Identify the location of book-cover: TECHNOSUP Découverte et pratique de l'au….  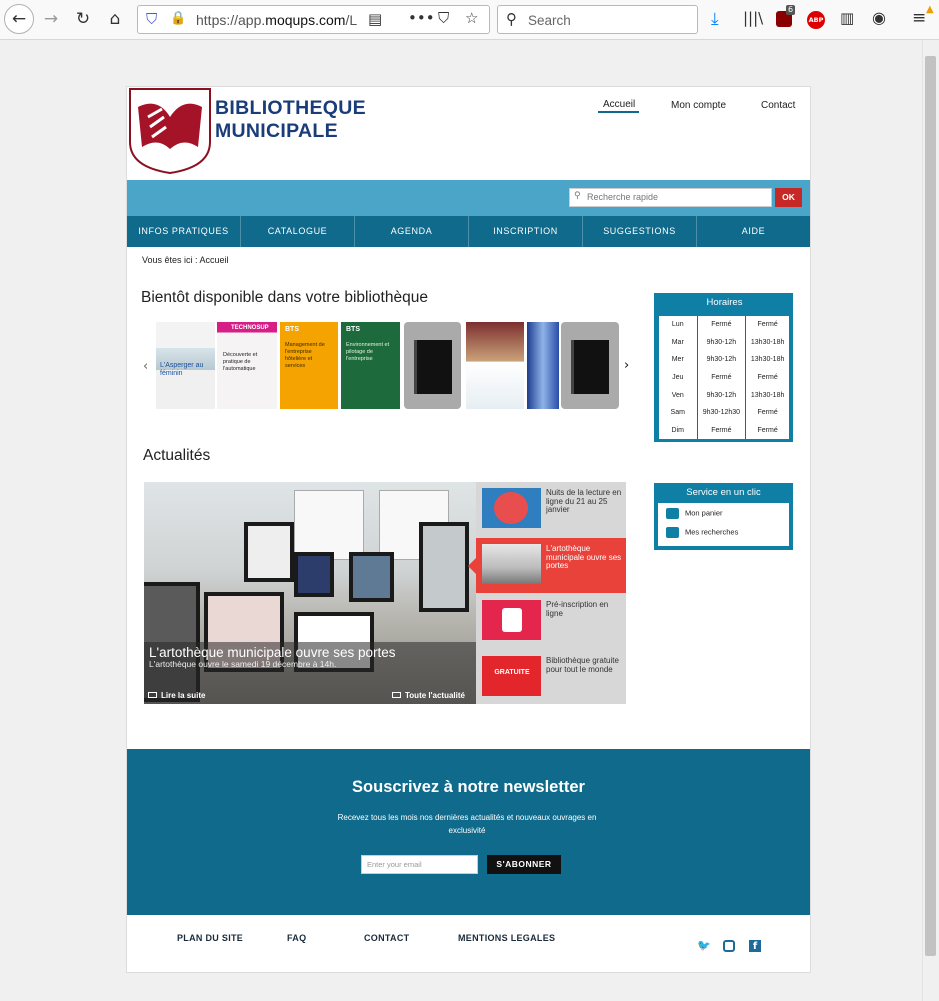
(247, 365).